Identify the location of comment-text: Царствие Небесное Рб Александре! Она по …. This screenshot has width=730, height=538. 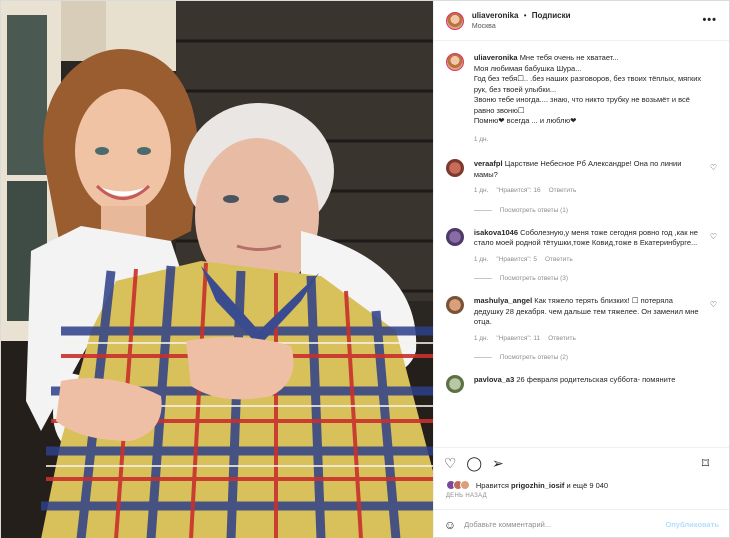
(577, 169).